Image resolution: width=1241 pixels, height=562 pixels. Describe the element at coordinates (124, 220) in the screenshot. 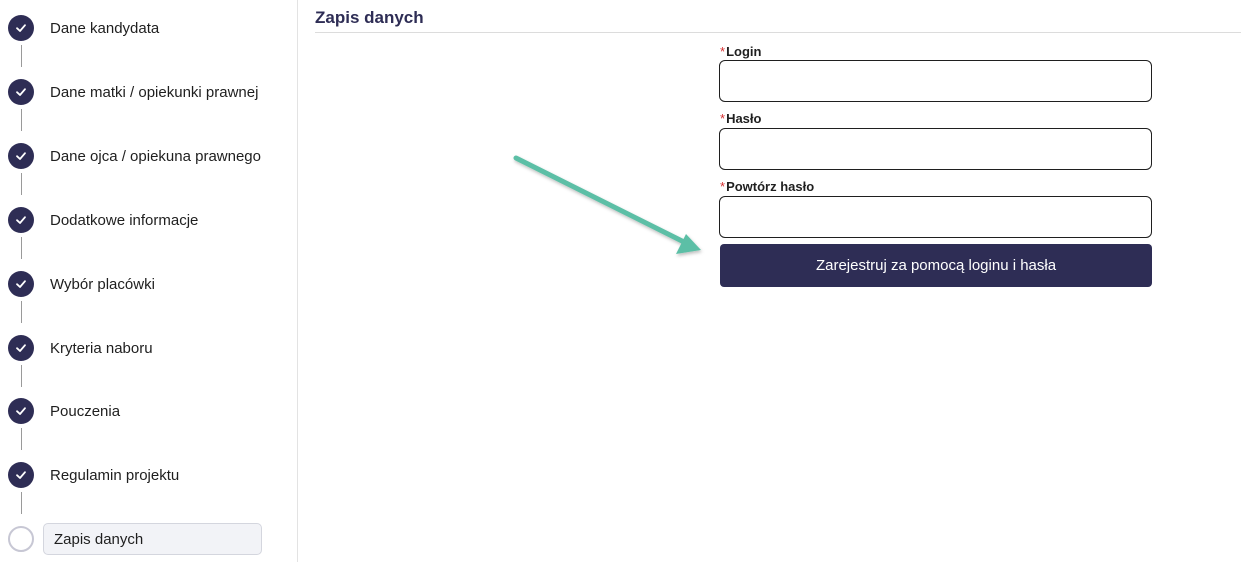

I see `step-label: Dodatkowe informacje` at that location.